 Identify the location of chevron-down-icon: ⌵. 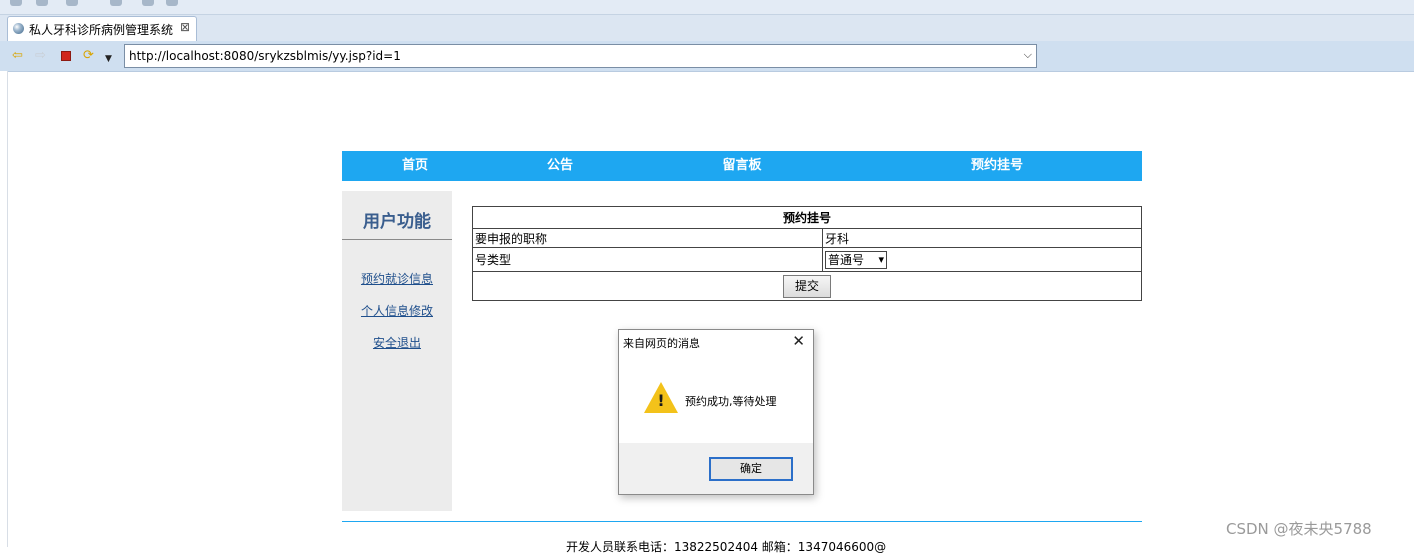
(1028, 55).